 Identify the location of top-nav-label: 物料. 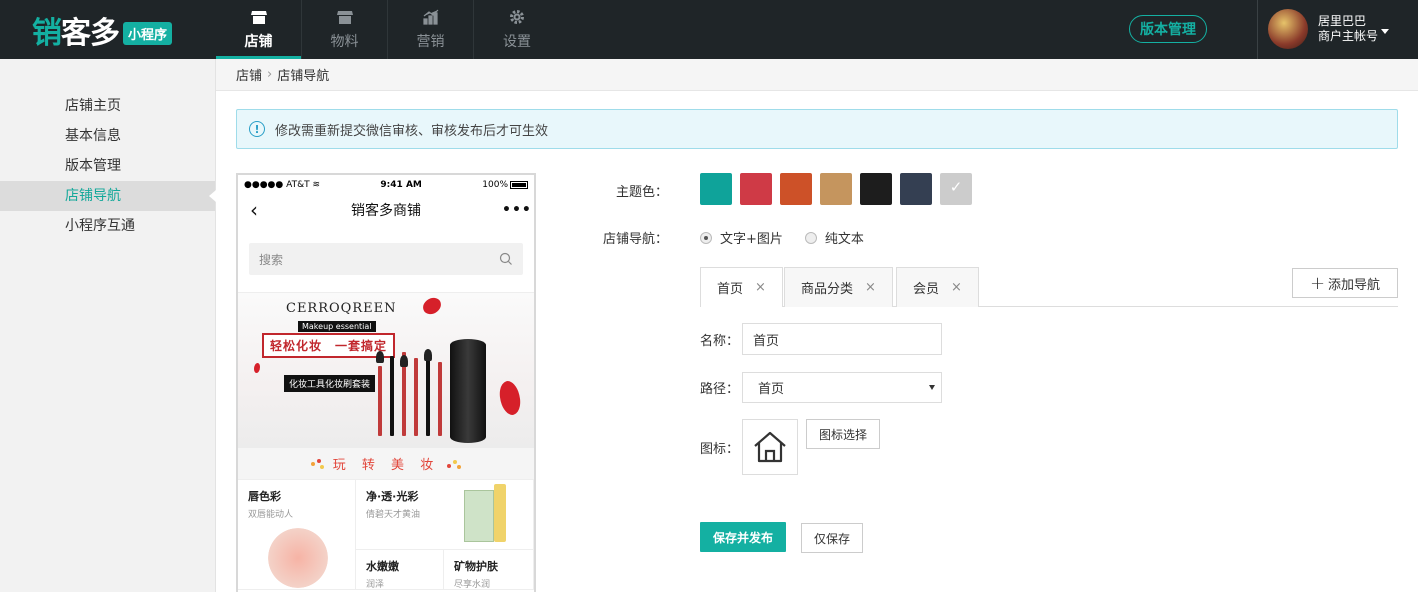
(344, 42).